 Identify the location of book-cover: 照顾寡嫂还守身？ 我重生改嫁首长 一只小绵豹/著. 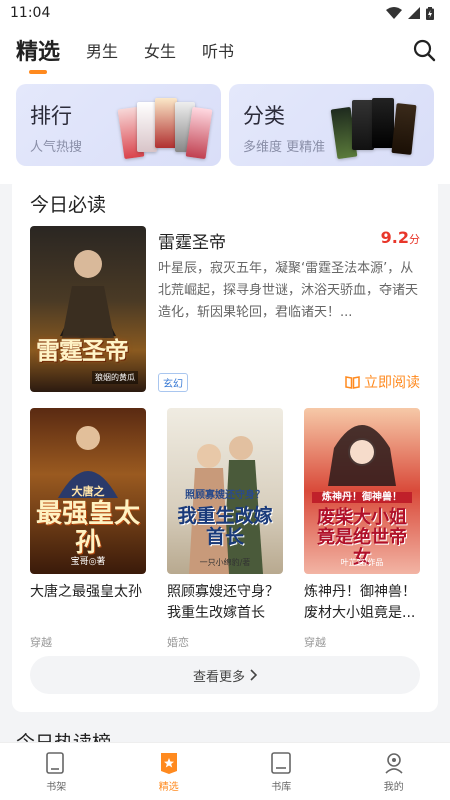
(225, 491).